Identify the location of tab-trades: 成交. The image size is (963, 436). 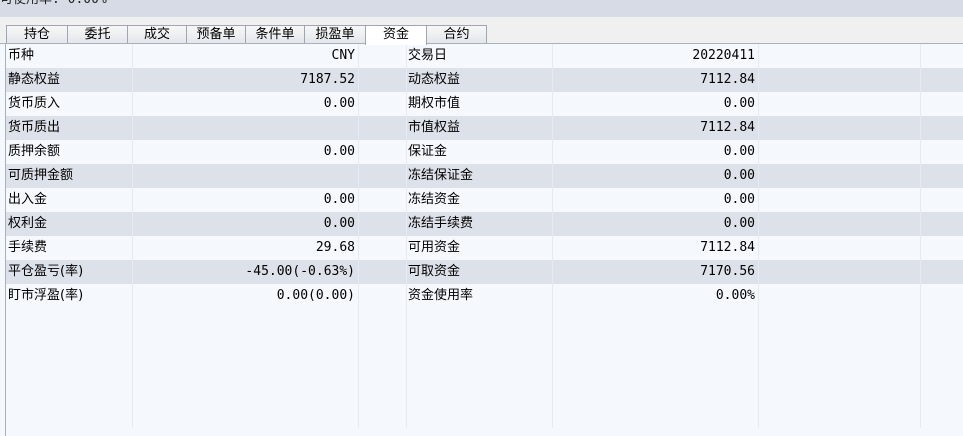
(157, 34).